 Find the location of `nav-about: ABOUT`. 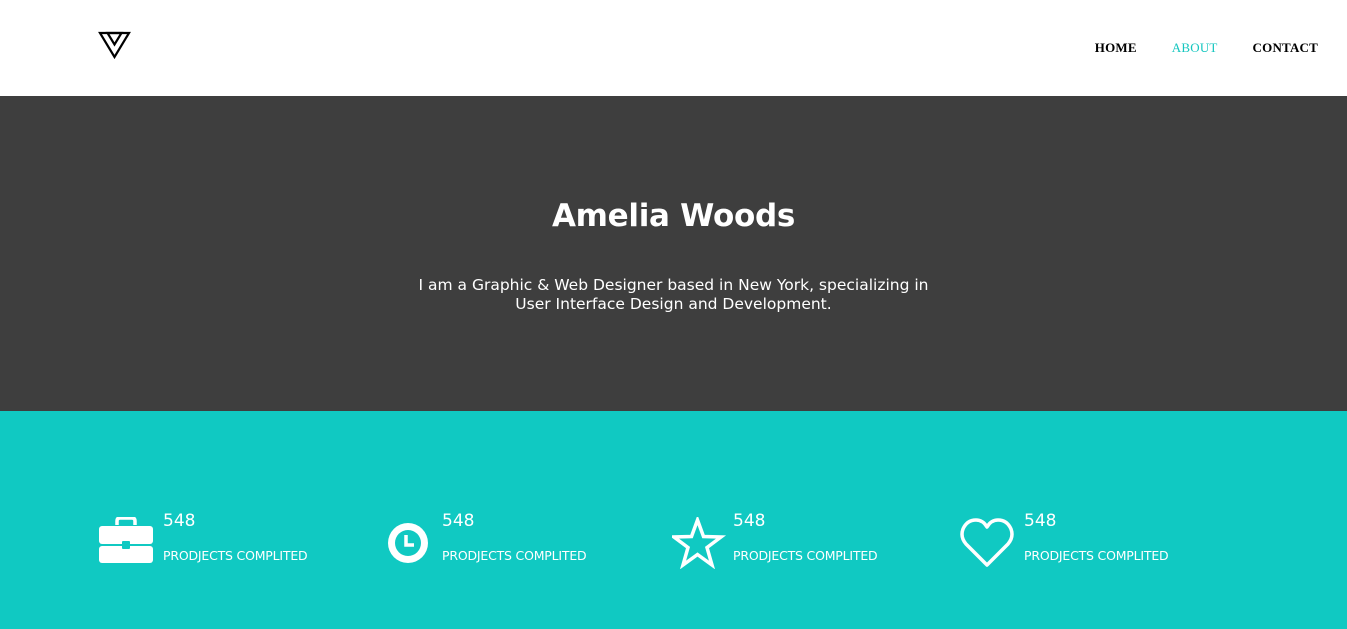

nav-about: ABOUT is located at coordinates (1195, 48).